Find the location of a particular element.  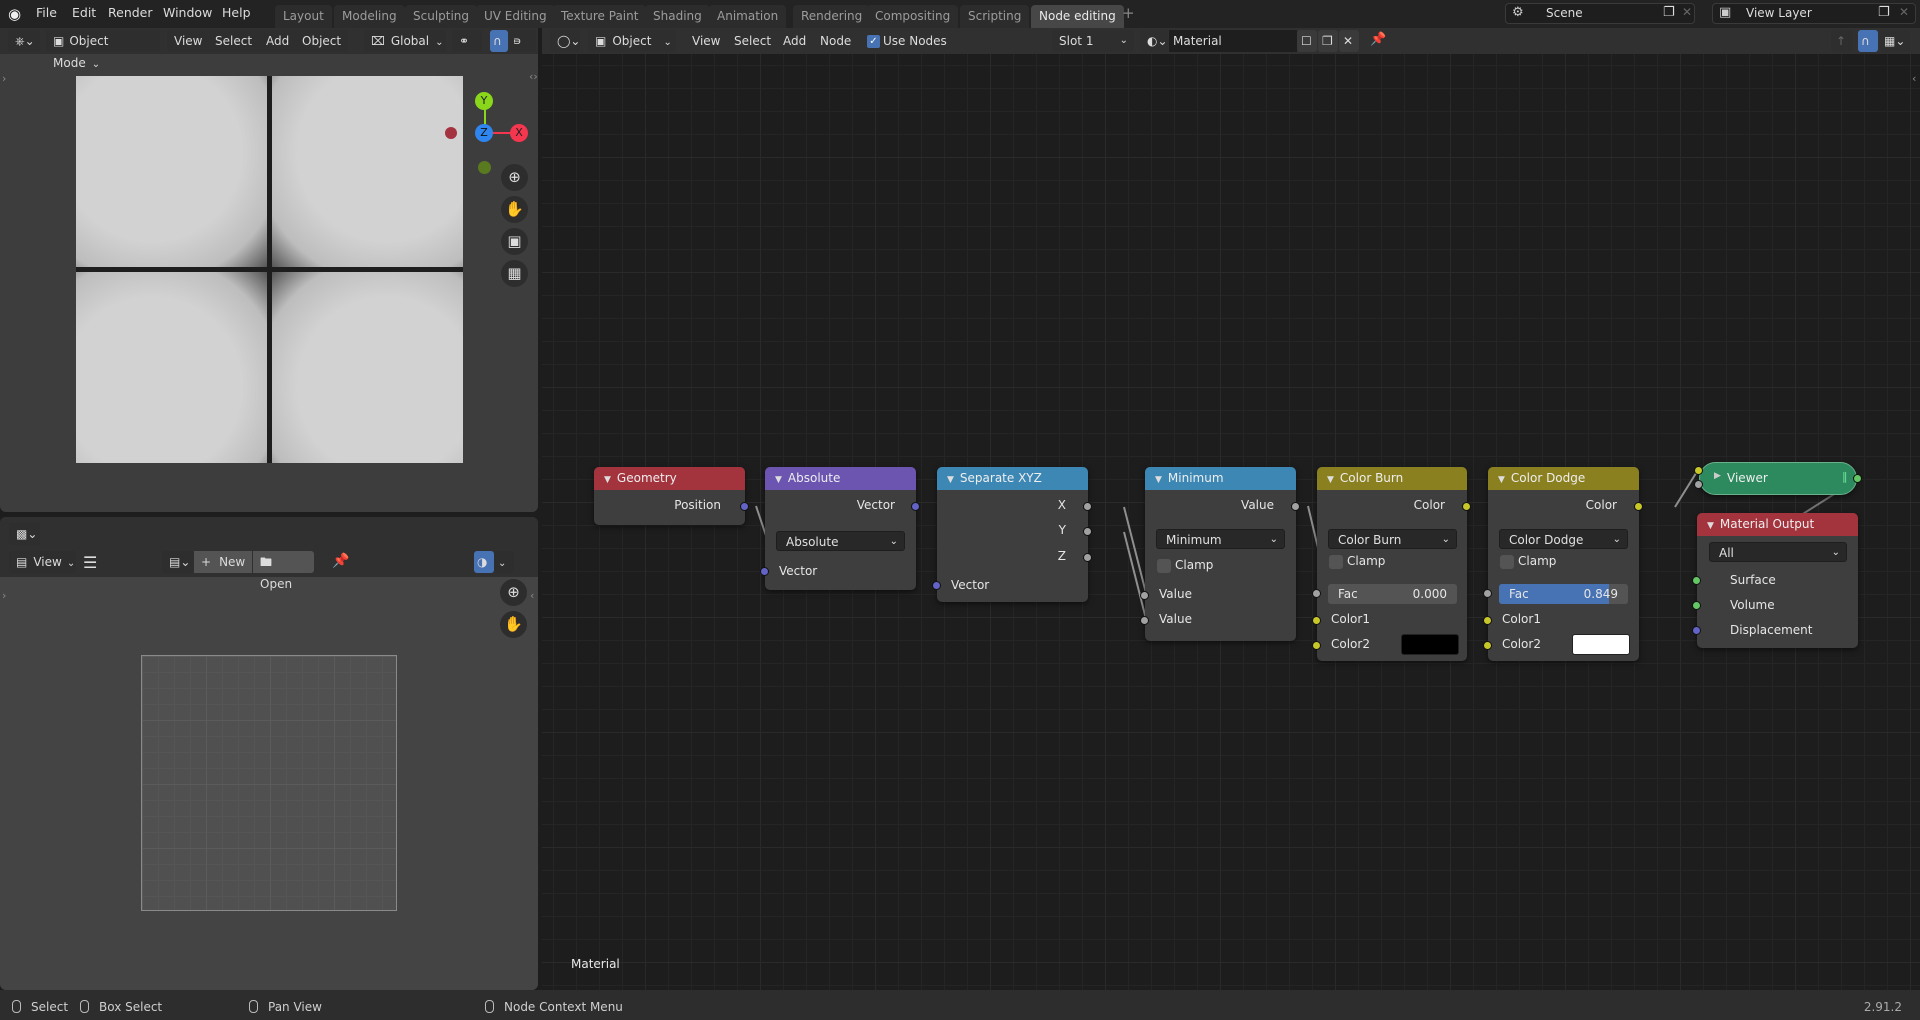

transform-orientation-dropdown: ⌧ Global ⌄ is located at coordinates (405, 41).